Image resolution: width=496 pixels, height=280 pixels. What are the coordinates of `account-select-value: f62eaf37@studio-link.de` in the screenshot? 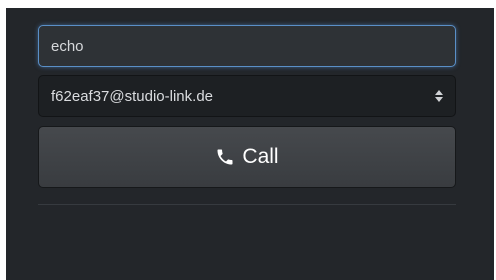 It's located at (132, 96).